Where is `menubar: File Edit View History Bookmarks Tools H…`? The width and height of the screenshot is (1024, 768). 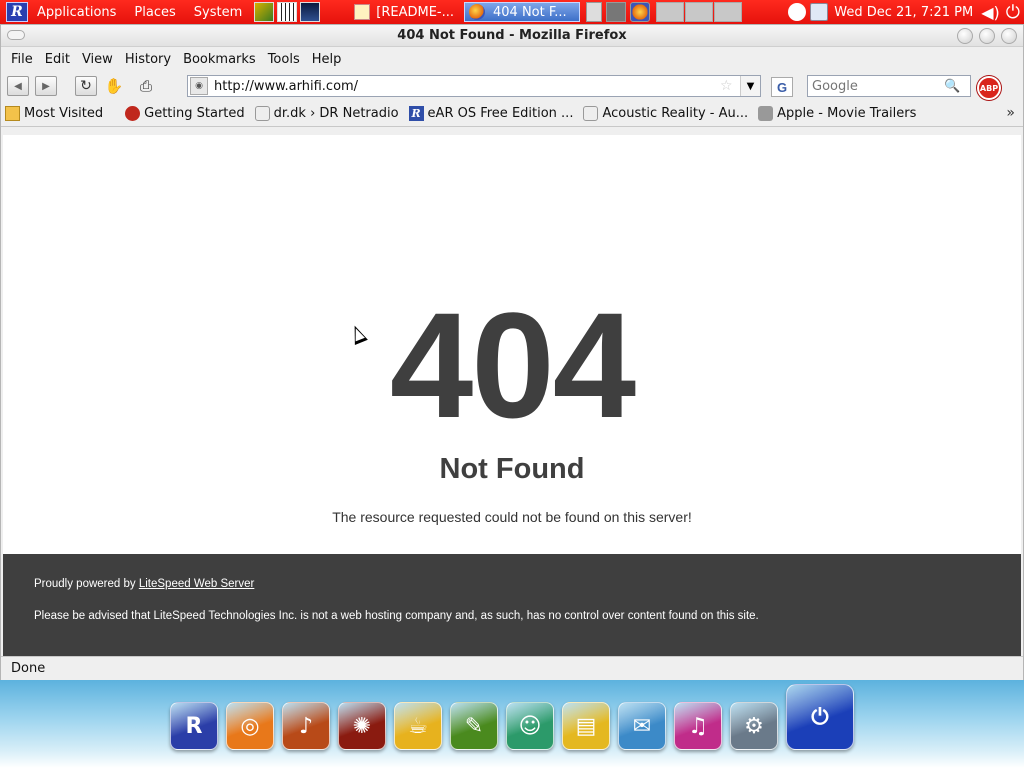 menubar: File Edit View History Bookmarks Tools H… is located at coordinates (512, 59).